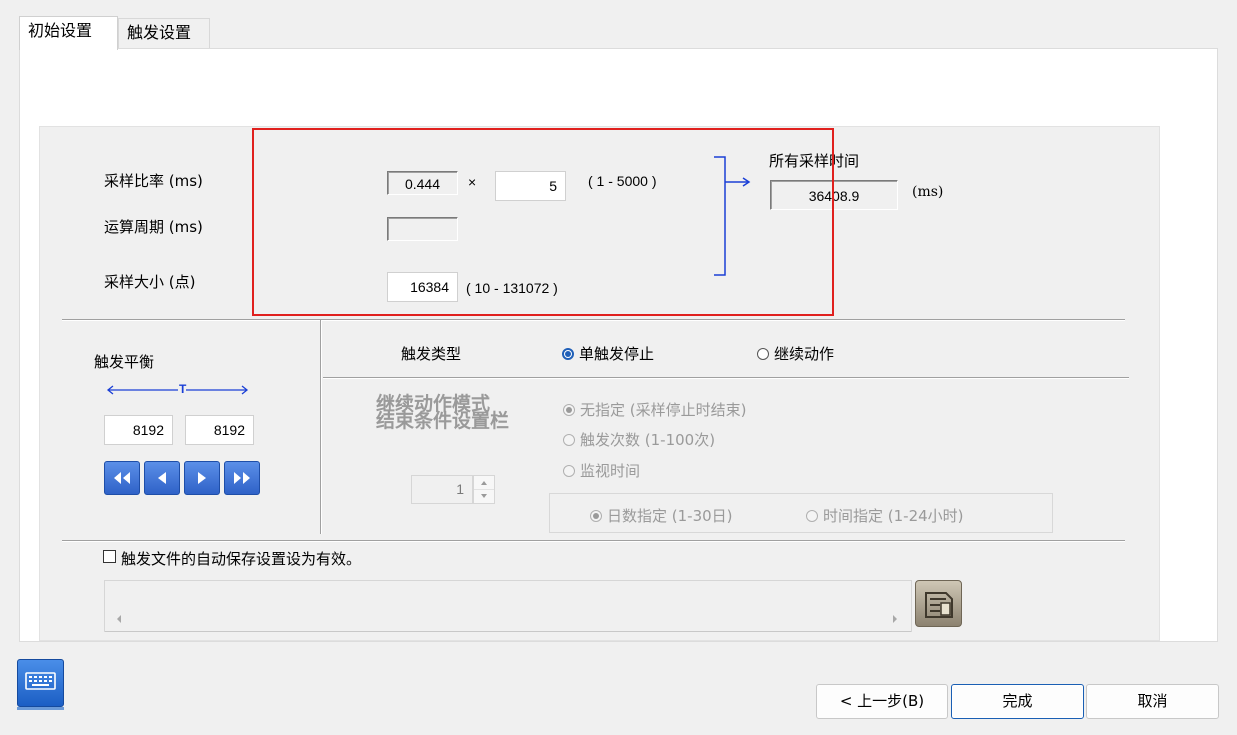 This screenshot has height=735, width=1237. I want to click on divider-bottom, so click(593, 541).